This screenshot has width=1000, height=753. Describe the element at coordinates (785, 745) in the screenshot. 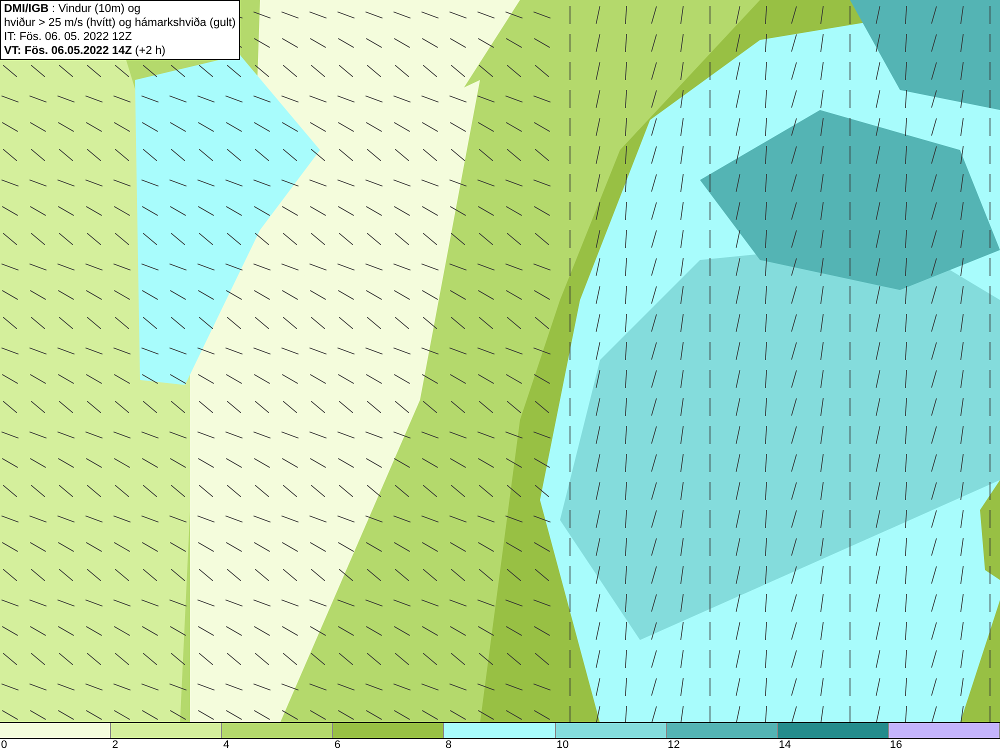

I see `legend-tick-label: 14` at that location.